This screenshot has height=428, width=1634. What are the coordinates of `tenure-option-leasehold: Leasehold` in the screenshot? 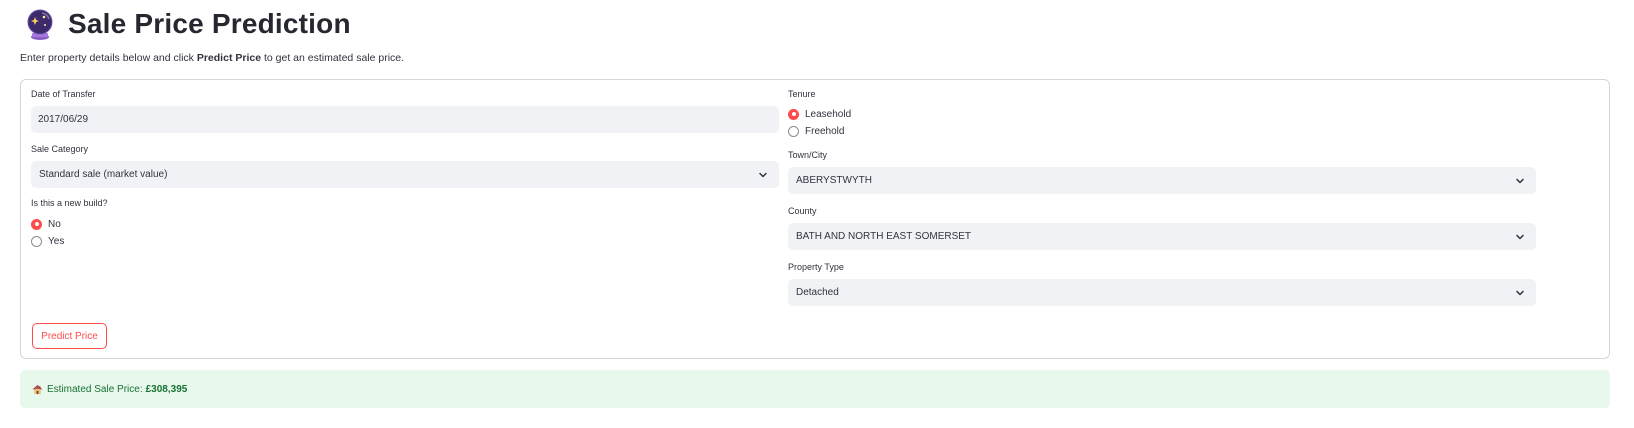 It's located at (819, 114).